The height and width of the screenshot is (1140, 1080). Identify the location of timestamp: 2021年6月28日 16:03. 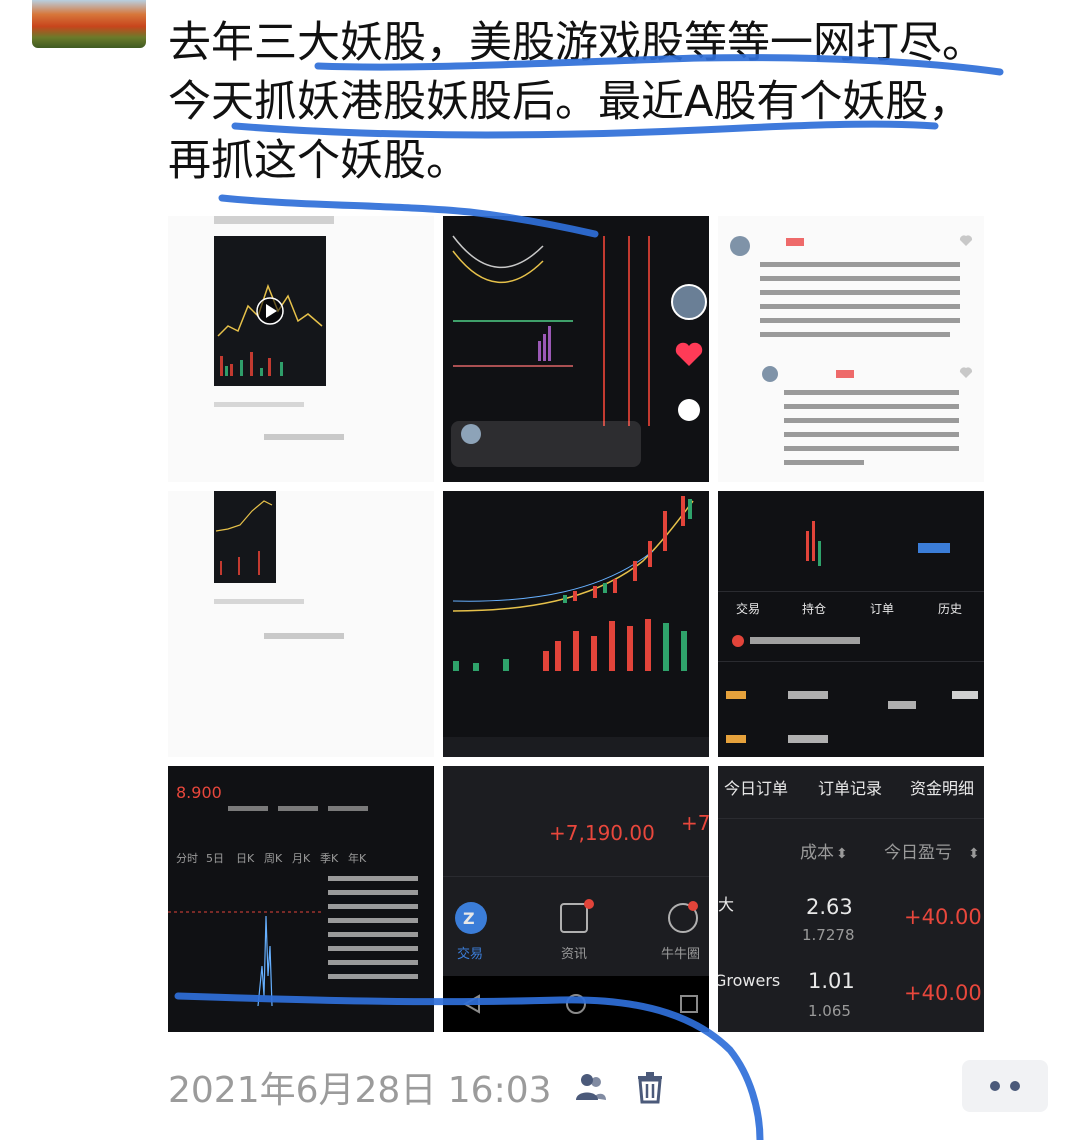
(360, 1090).